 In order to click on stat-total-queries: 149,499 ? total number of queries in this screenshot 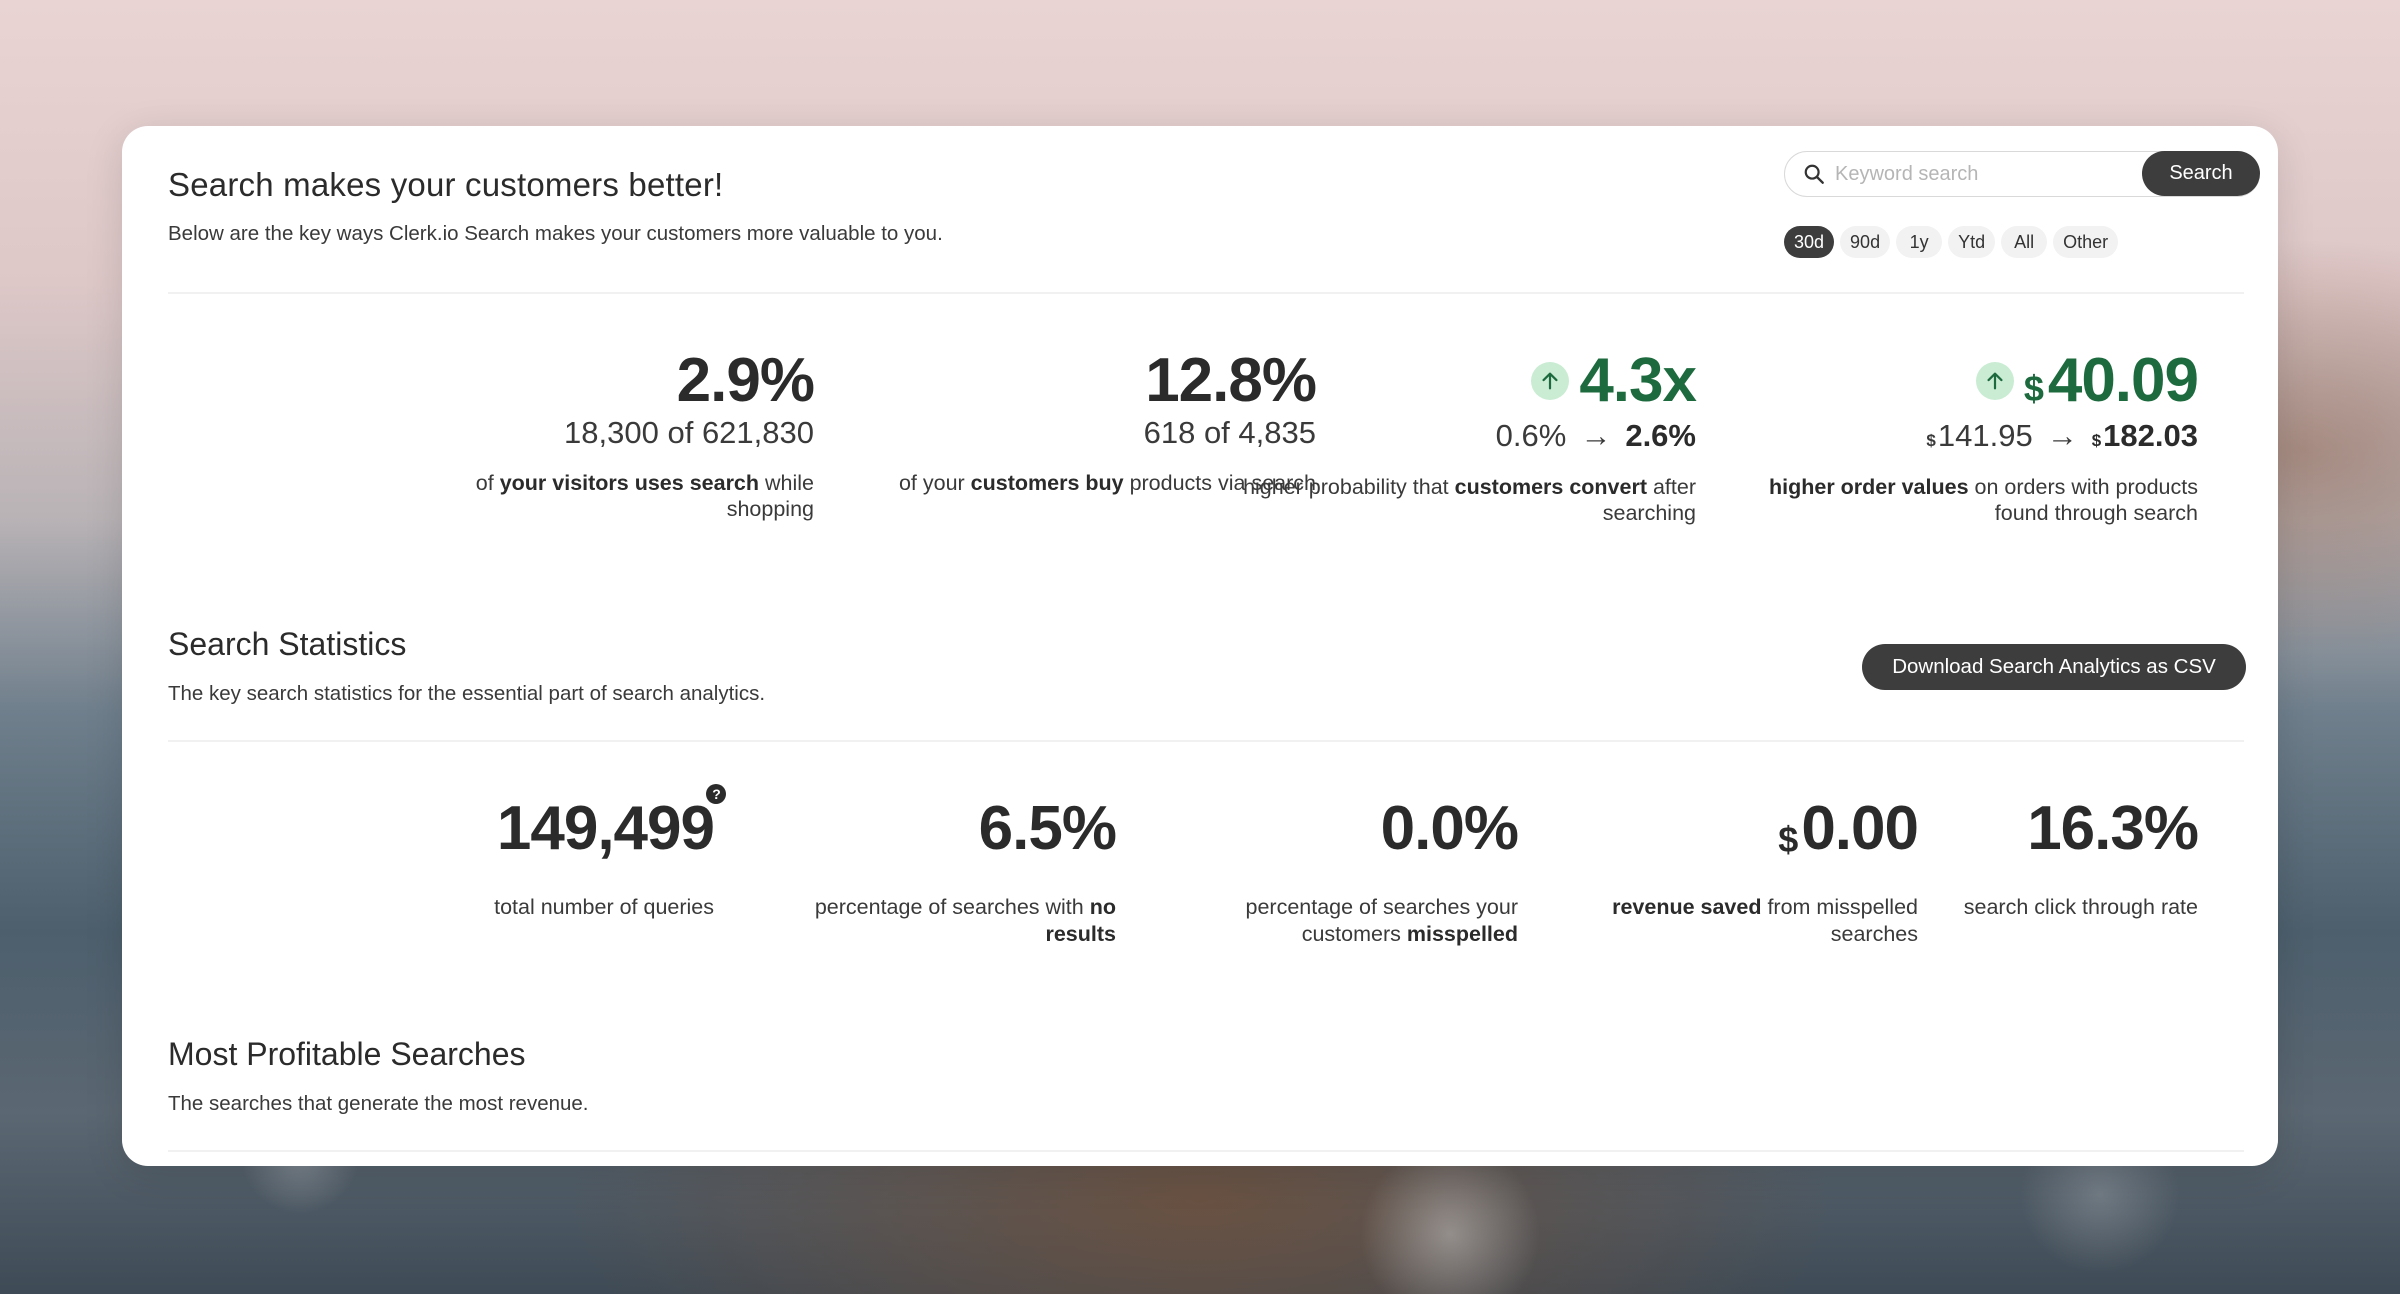, I will do `click(540, 852)`.